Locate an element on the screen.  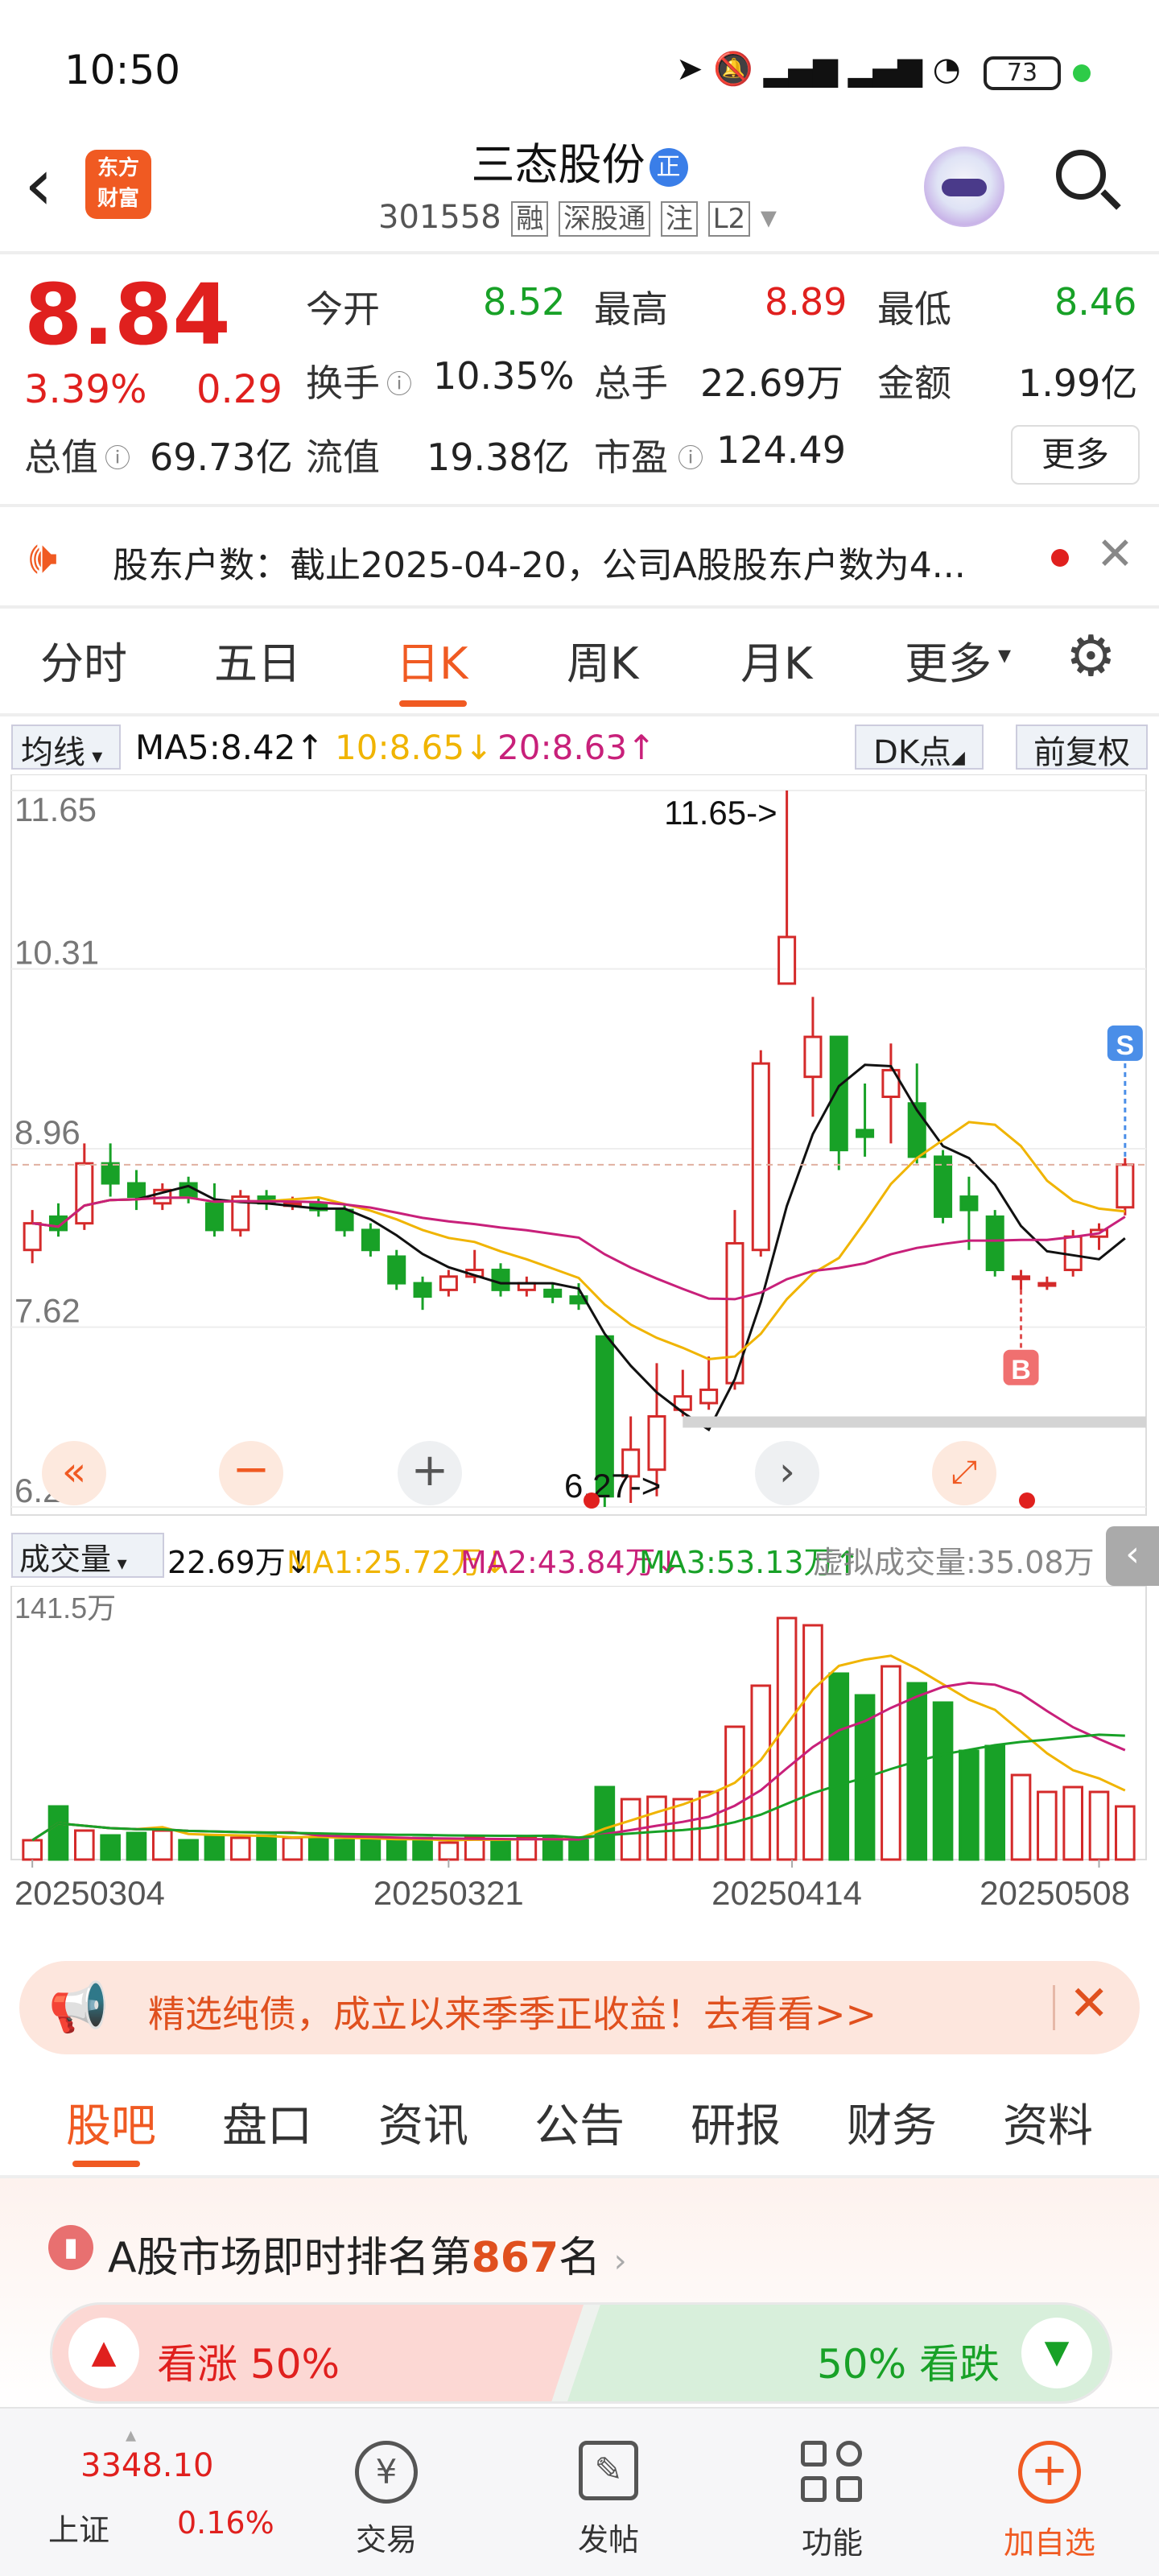
tab-five-day: 五日 is located at coordinates (257, 659).